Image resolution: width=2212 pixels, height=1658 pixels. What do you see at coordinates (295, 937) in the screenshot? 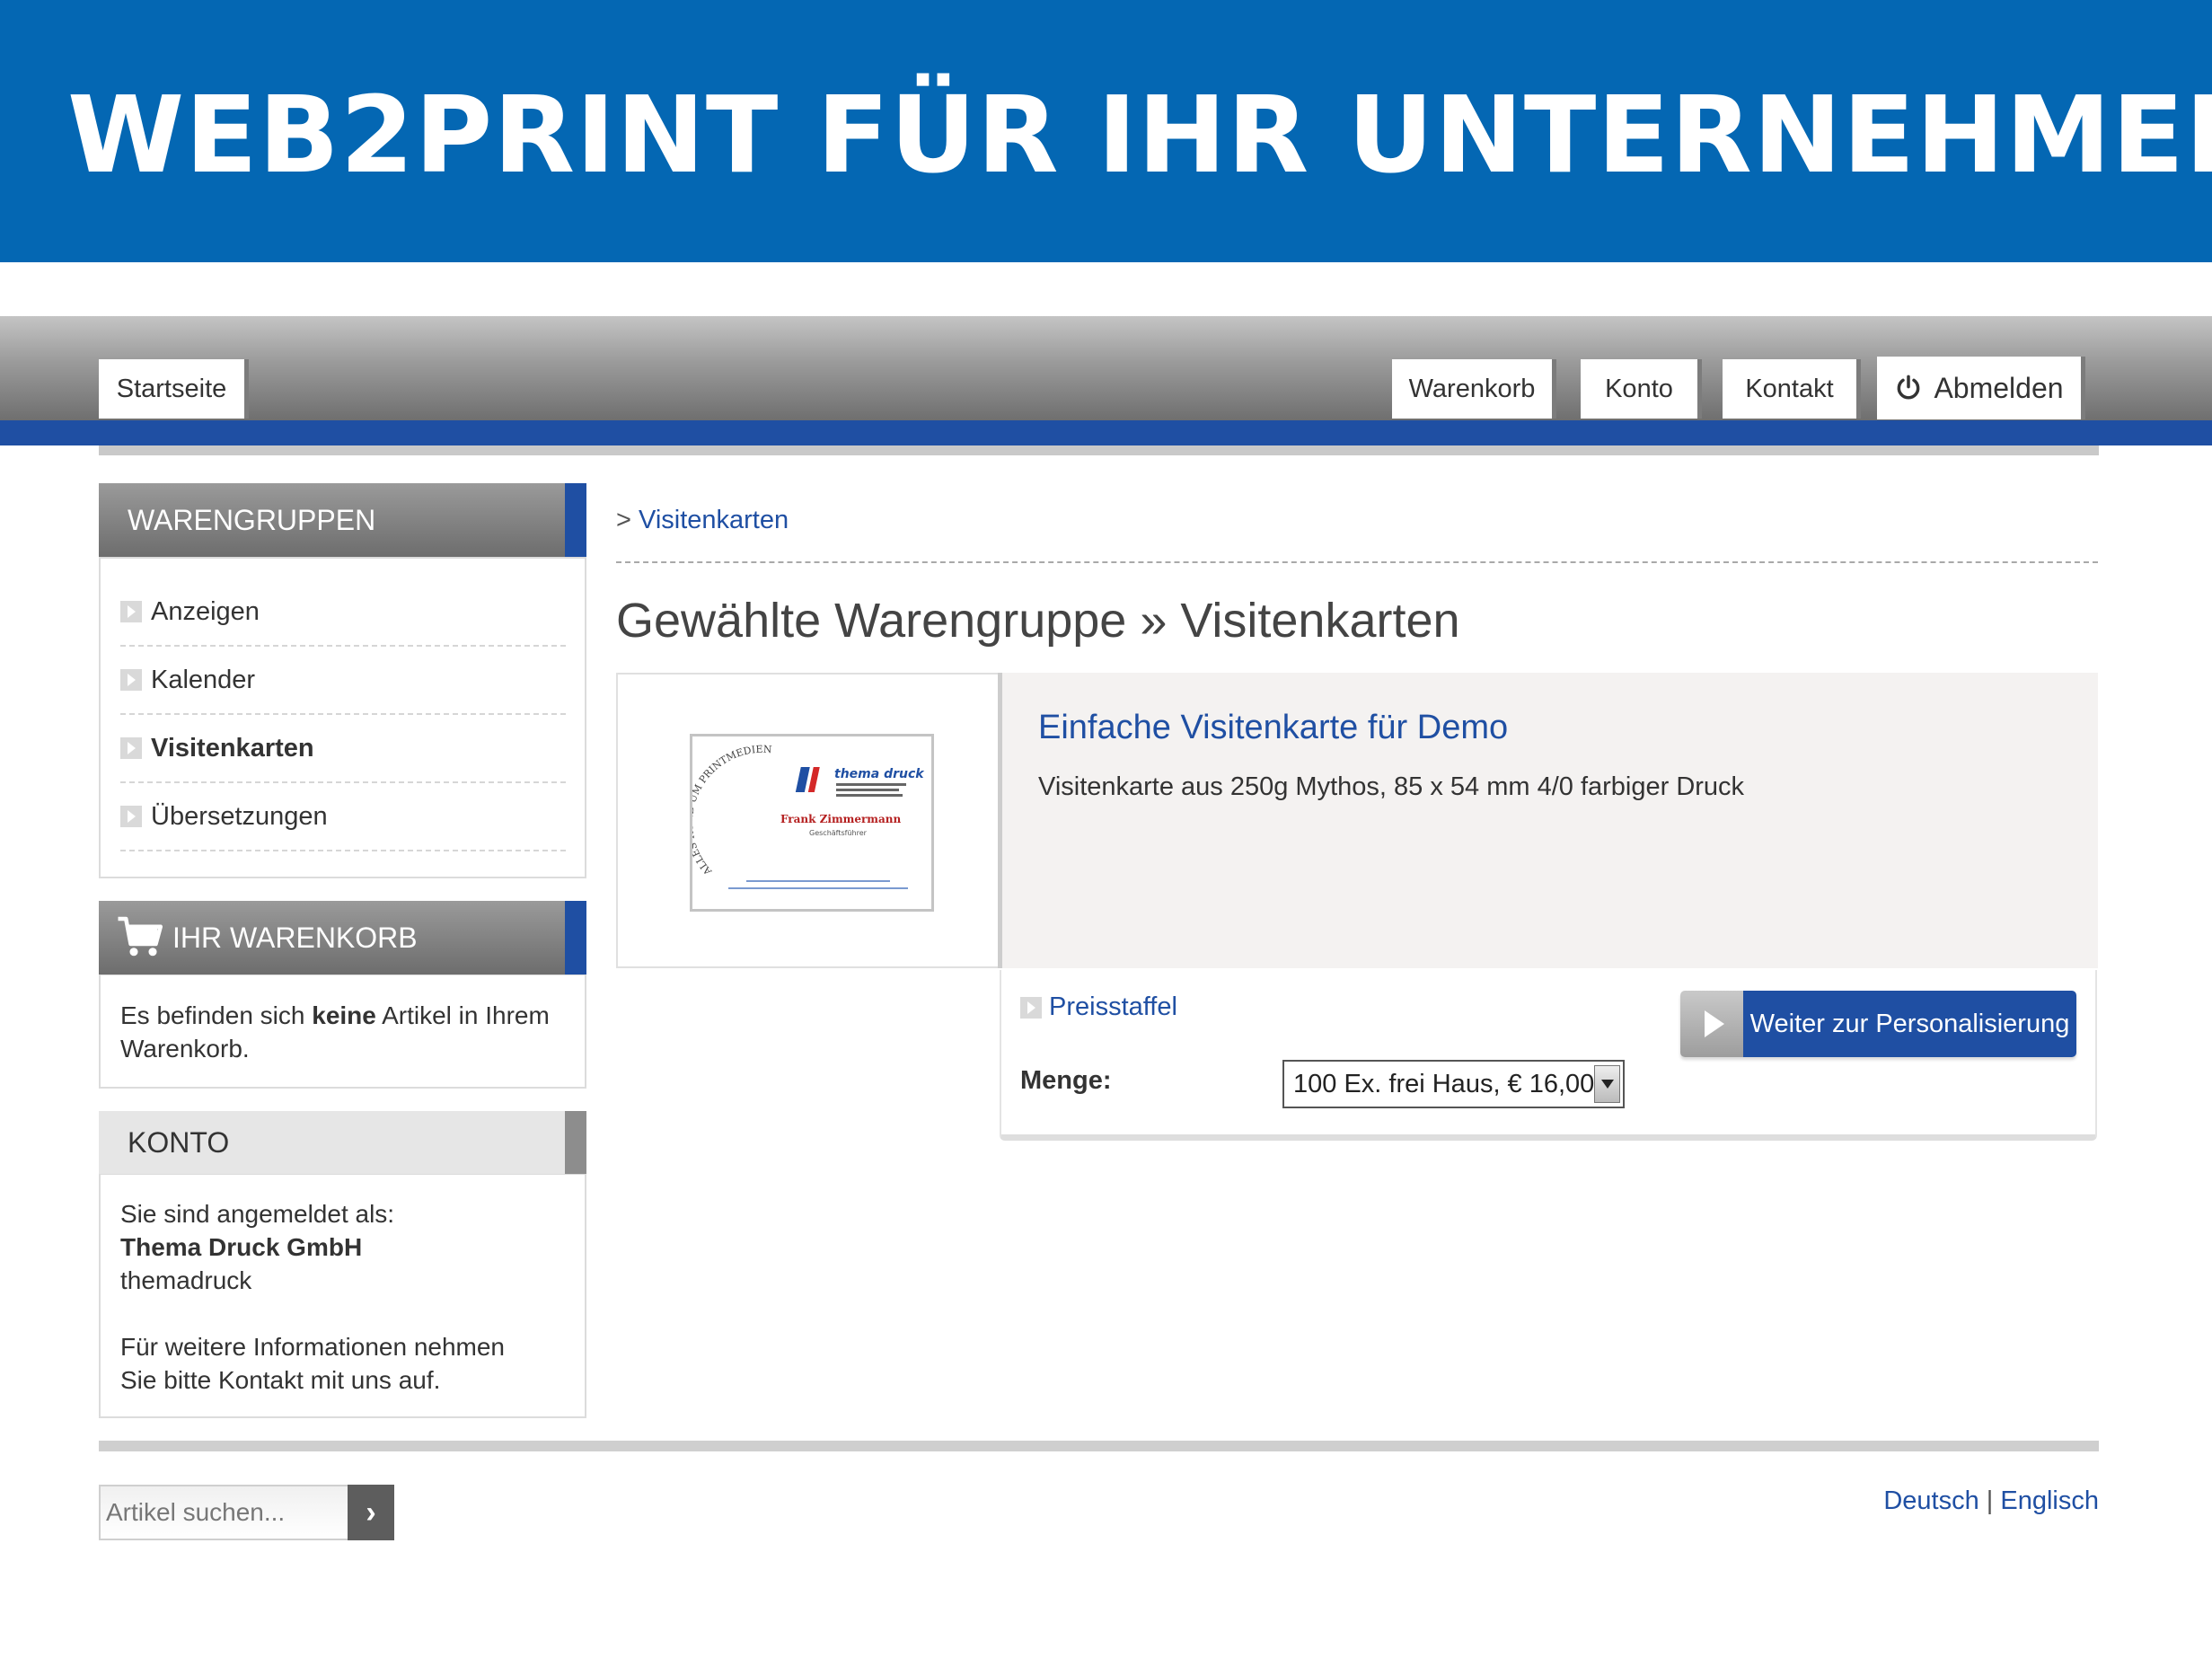
I see `cart-title: IHR WARENKORB` at bounding box center [295, 937].